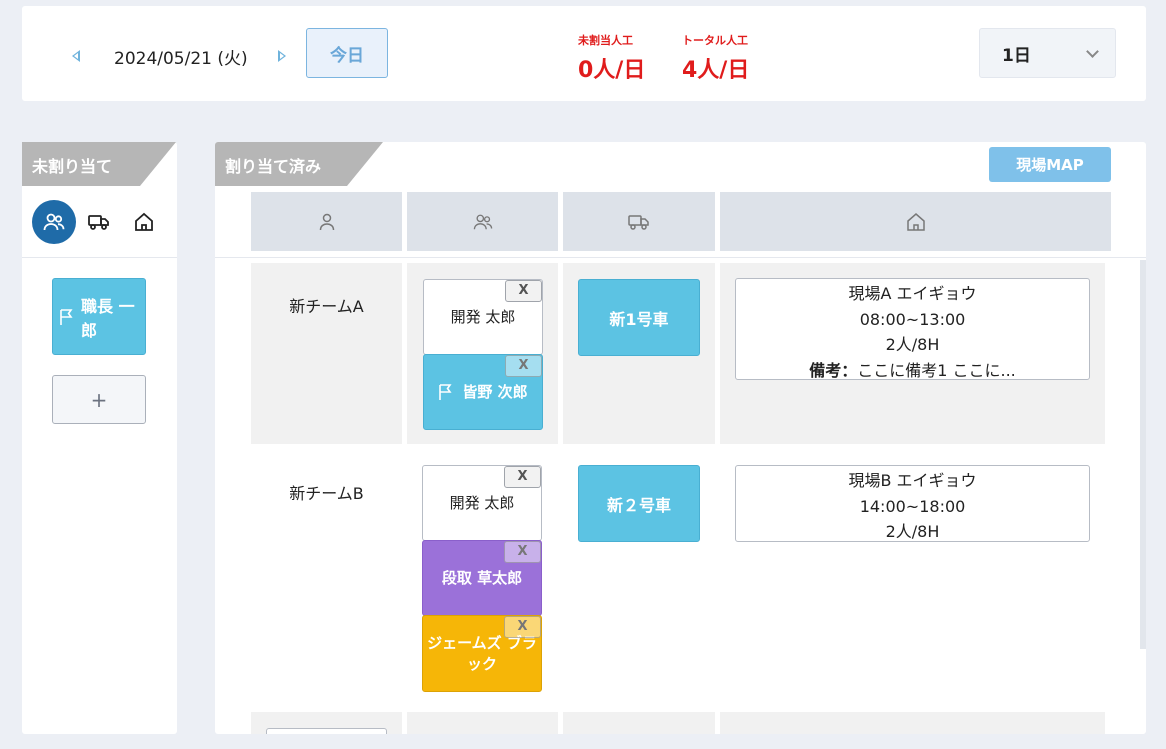 The image size is (1166, 749). I want to click on column-header-site, so click(915, 221).